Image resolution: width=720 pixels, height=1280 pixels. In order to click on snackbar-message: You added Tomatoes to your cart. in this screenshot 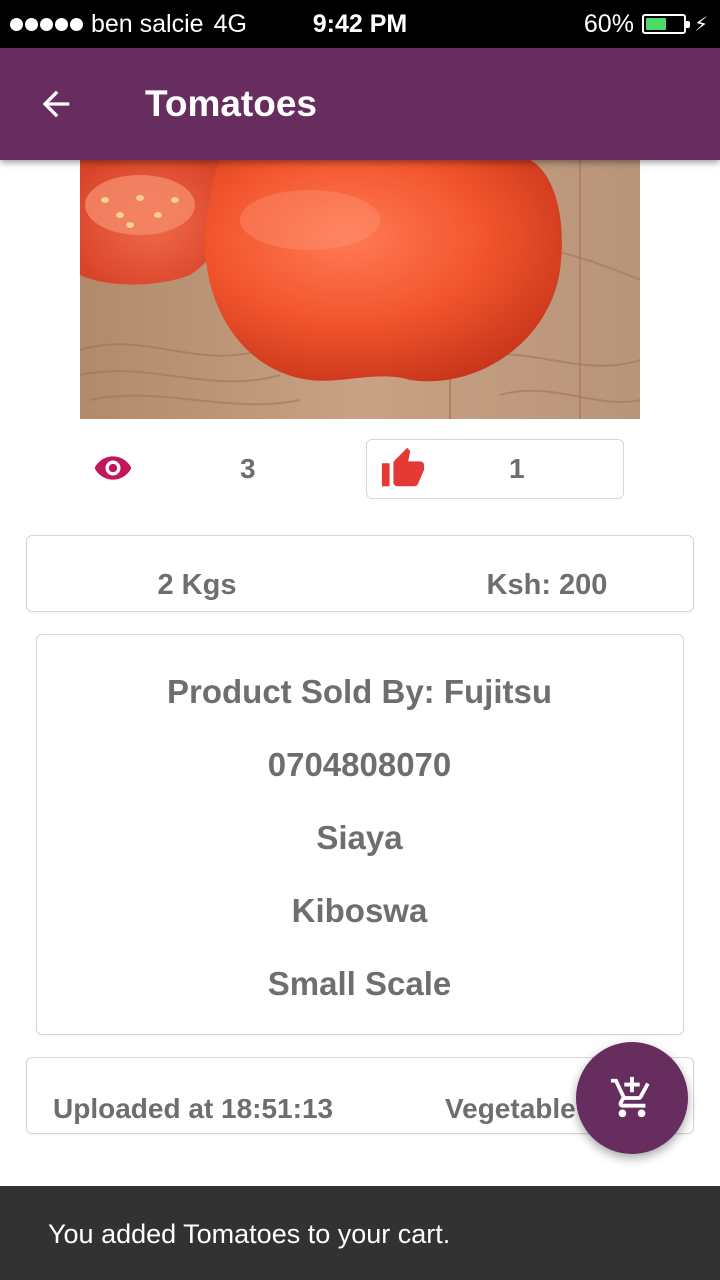, I will do `click(249, 1234)`.